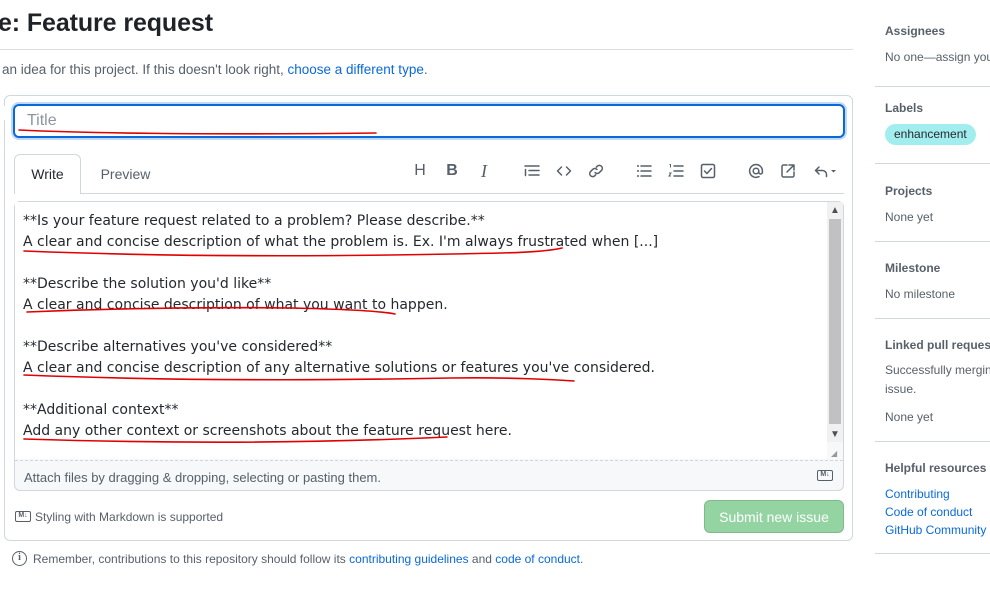  Describe the element at coordinates (928, 512) in the screenshot. I see `resource-link-code-of-conduct: Code of conduct` at that location.